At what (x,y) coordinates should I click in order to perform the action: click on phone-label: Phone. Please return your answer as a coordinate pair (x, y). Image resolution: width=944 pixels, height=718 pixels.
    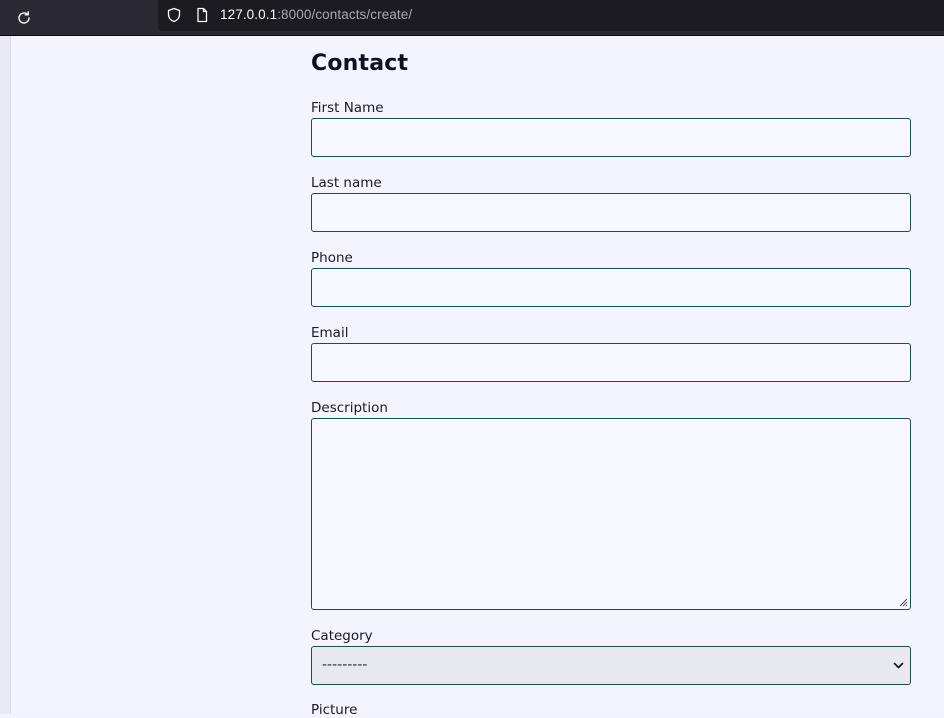
    Looking at the image, I should click on (332, 258).